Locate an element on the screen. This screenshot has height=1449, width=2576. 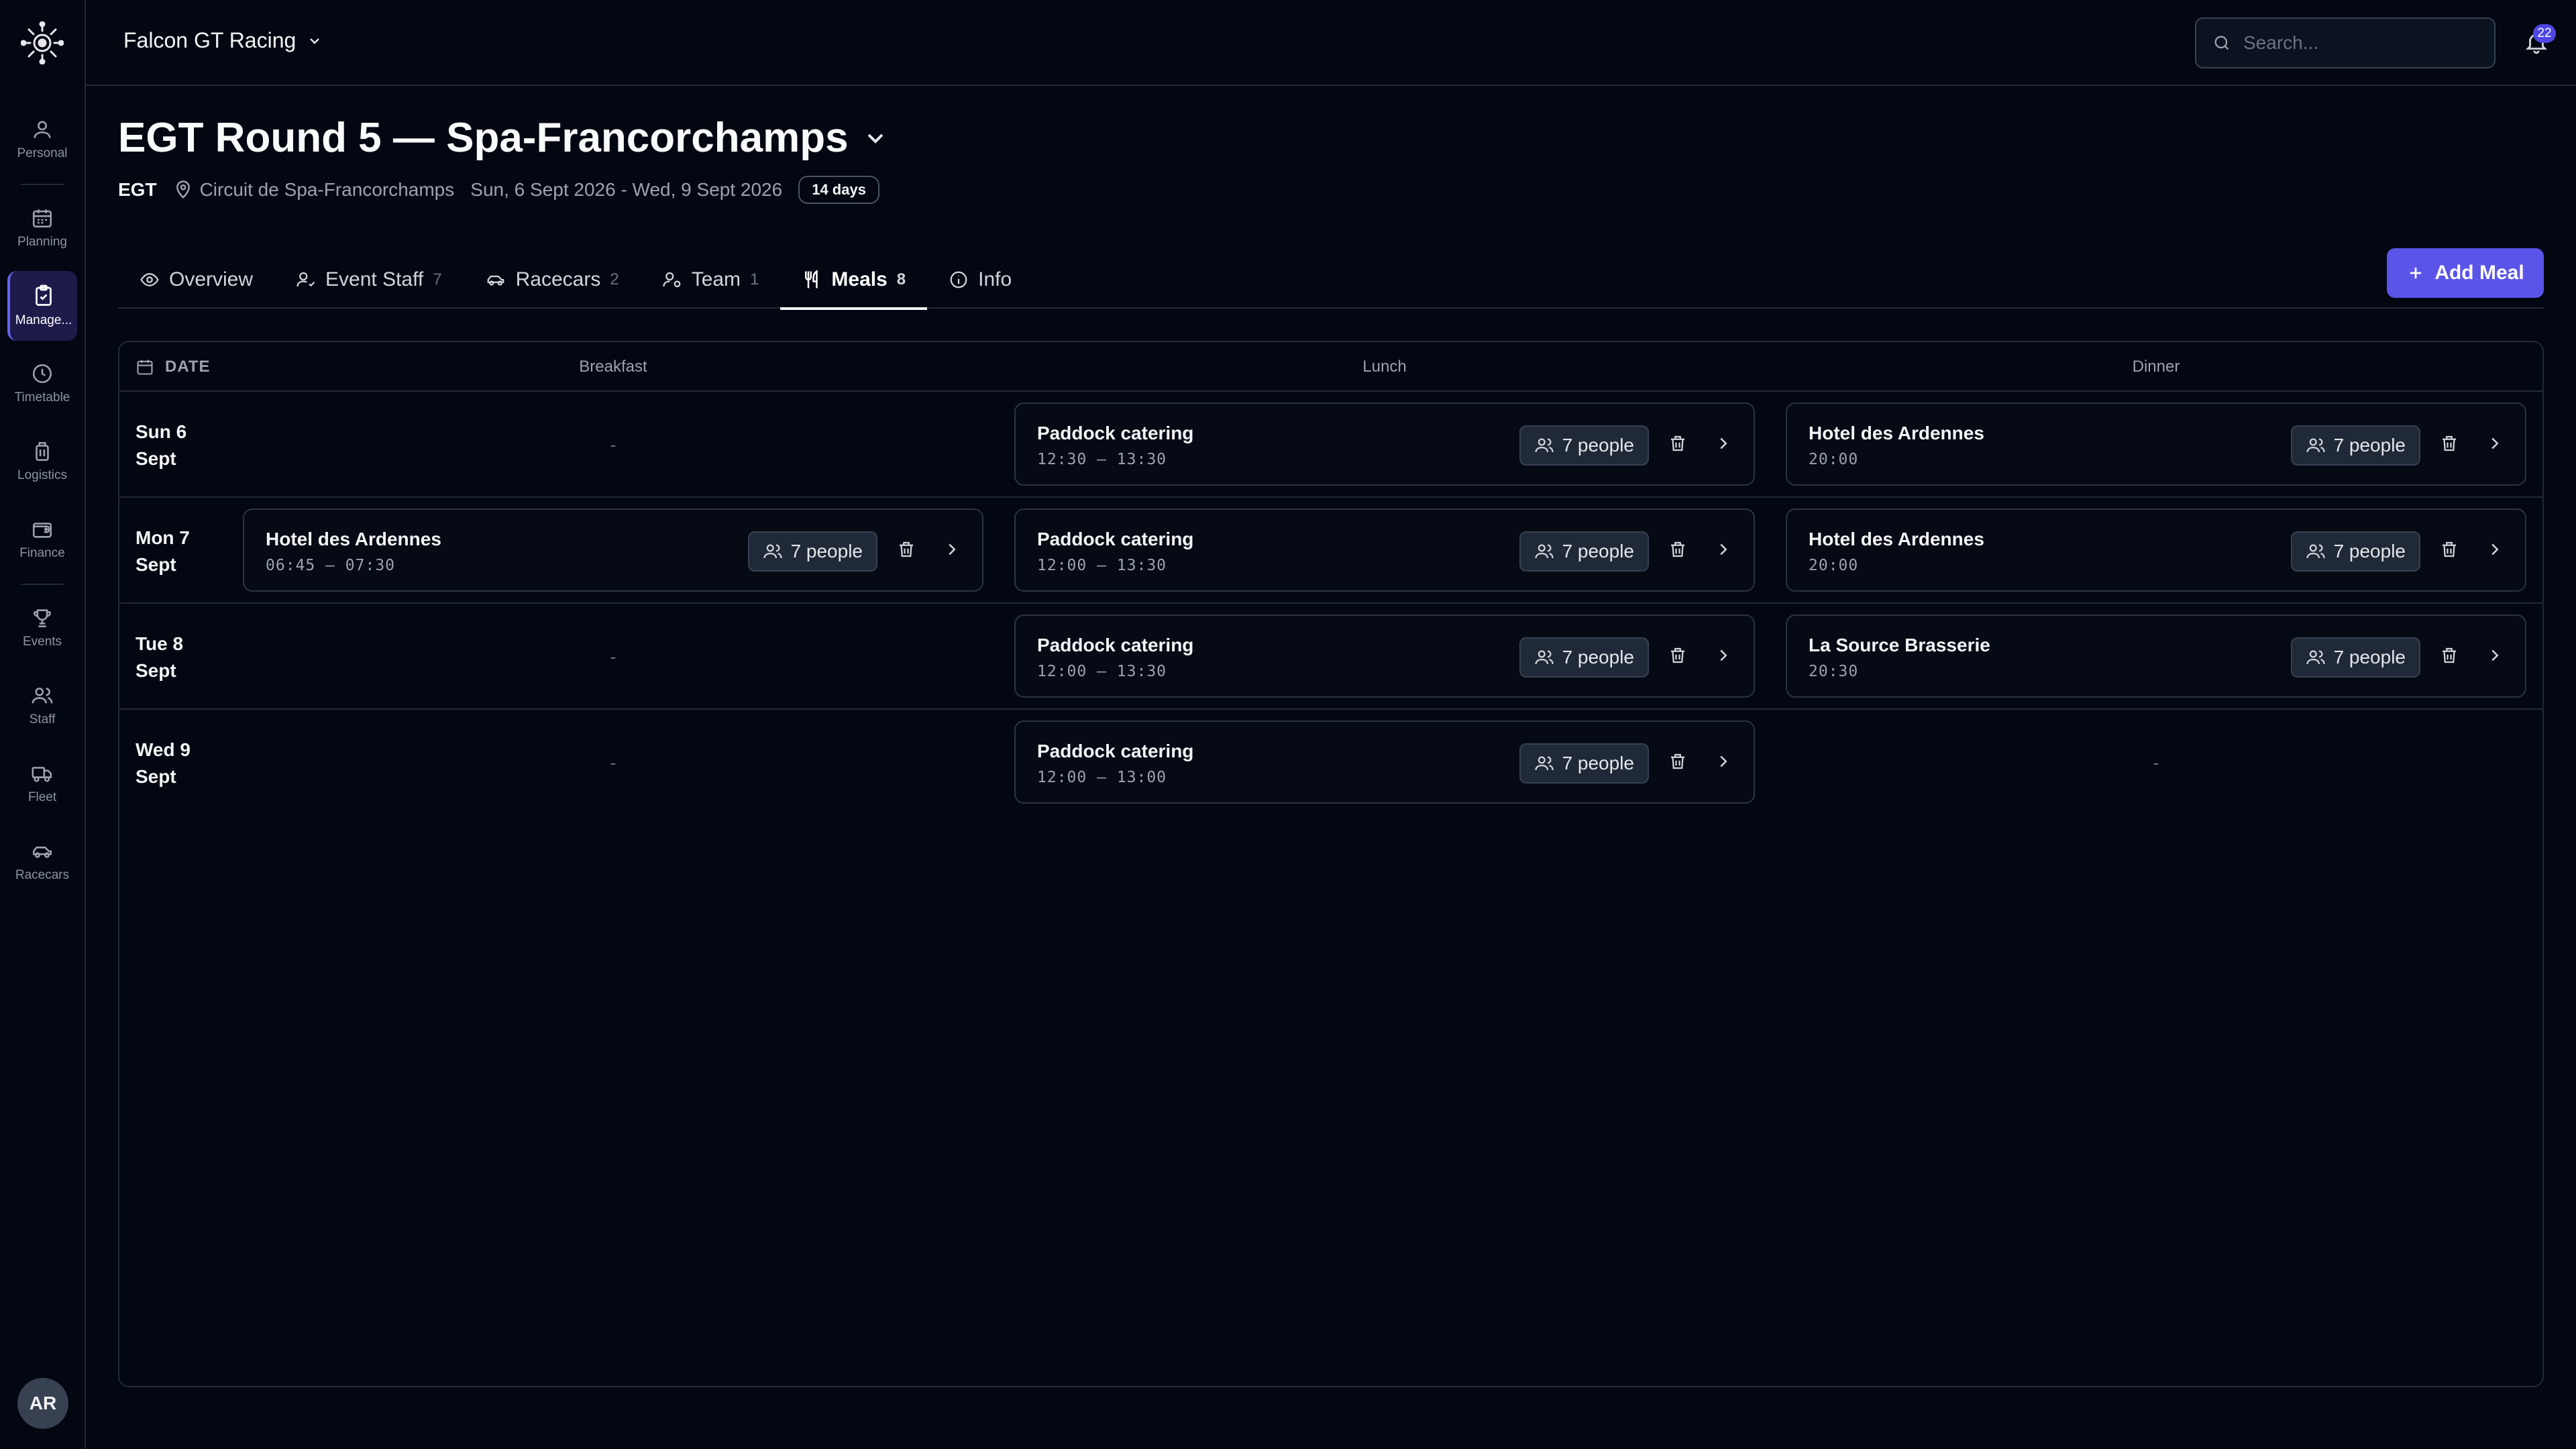
sidebar-item-label: Finance is located at coordinates (42, 553).